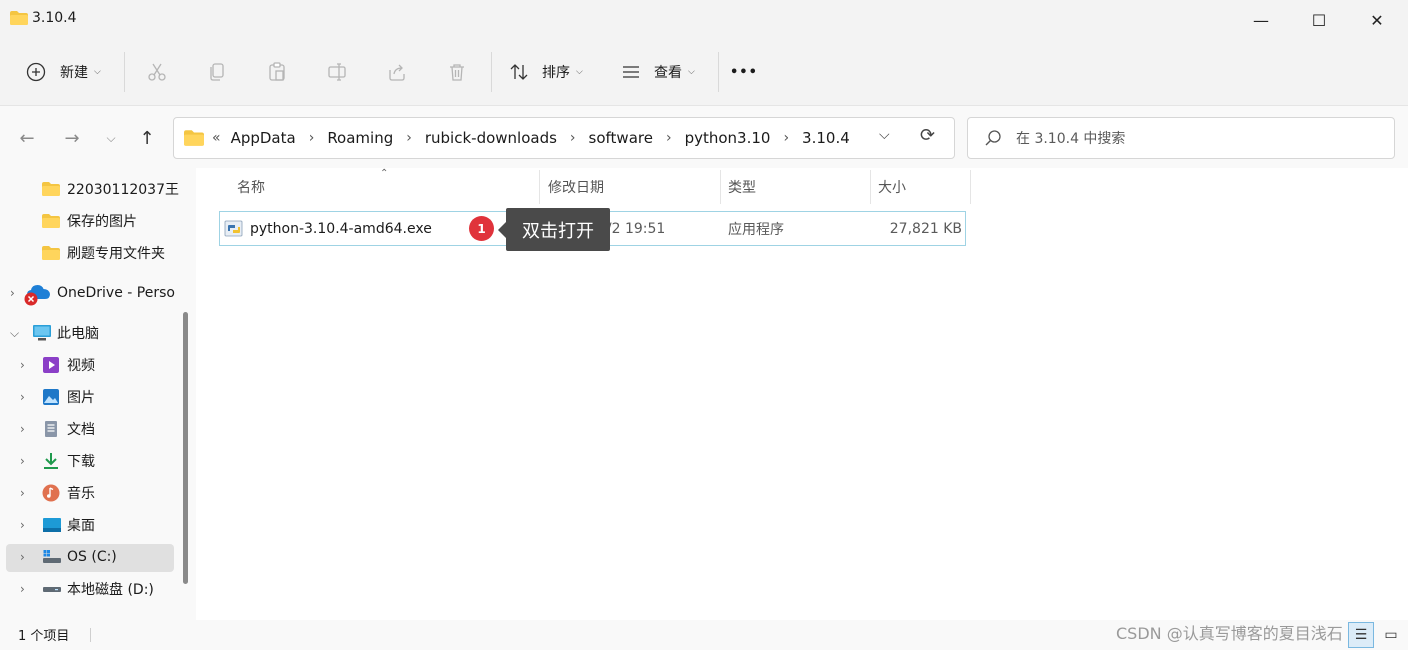  What do you see at coordinates (1261, 20) in the screenshot?
I see `minimize-button: —` at bounding box center [1261, 20].